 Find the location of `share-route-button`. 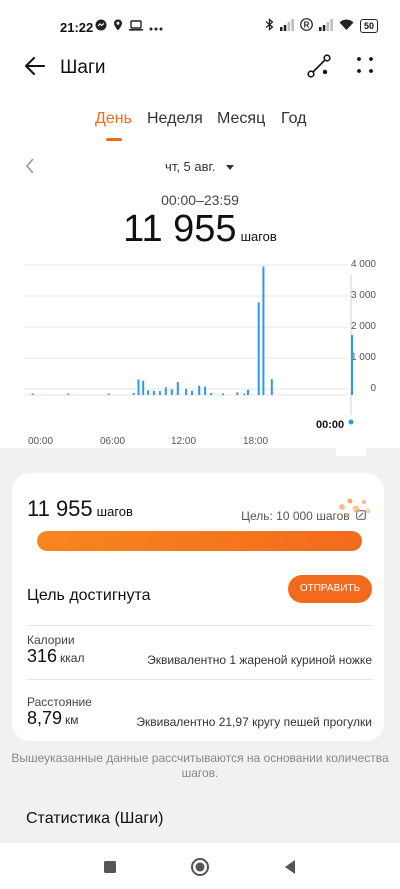

share-route-button is located at coordinates (319, 66).